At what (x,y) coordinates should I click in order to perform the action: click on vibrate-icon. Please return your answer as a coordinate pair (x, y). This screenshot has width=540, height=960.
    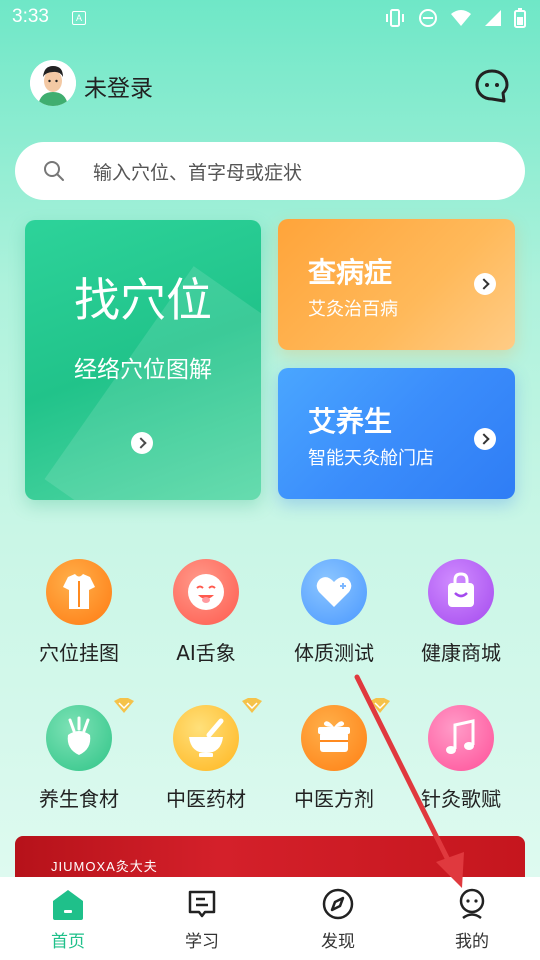
    Looking at the image, I should click on (395, 18).